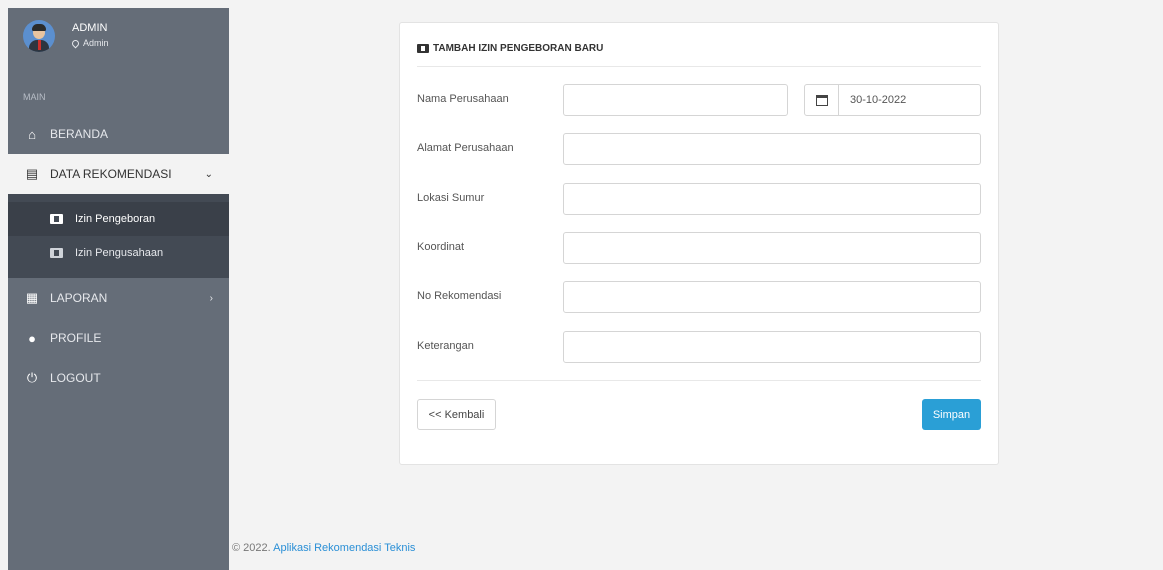 This screenshot has height=570, width=1163. What do you see at coordinates (456, 414) in the screenshot?
I see `back-button: << Kembali` at bounding box center [456, 414].